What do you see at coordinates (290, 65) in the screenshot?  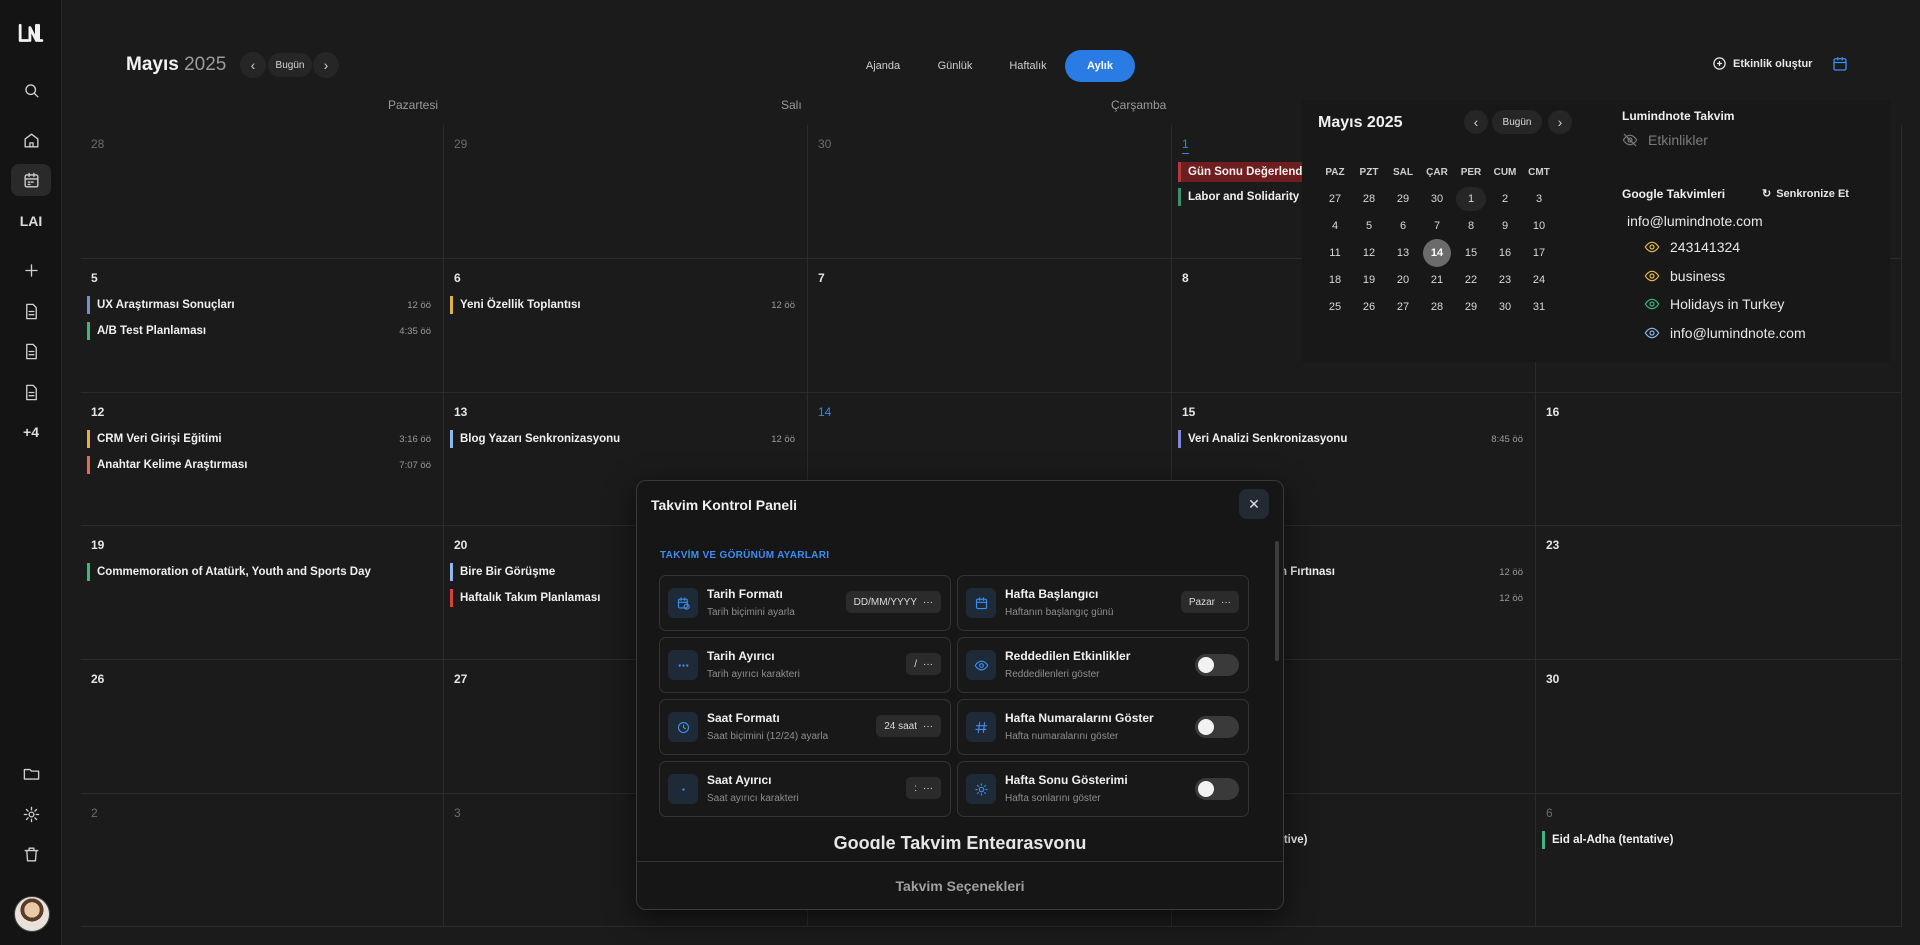 I see `today-button: Bugün` at bounding box center [290, 65].